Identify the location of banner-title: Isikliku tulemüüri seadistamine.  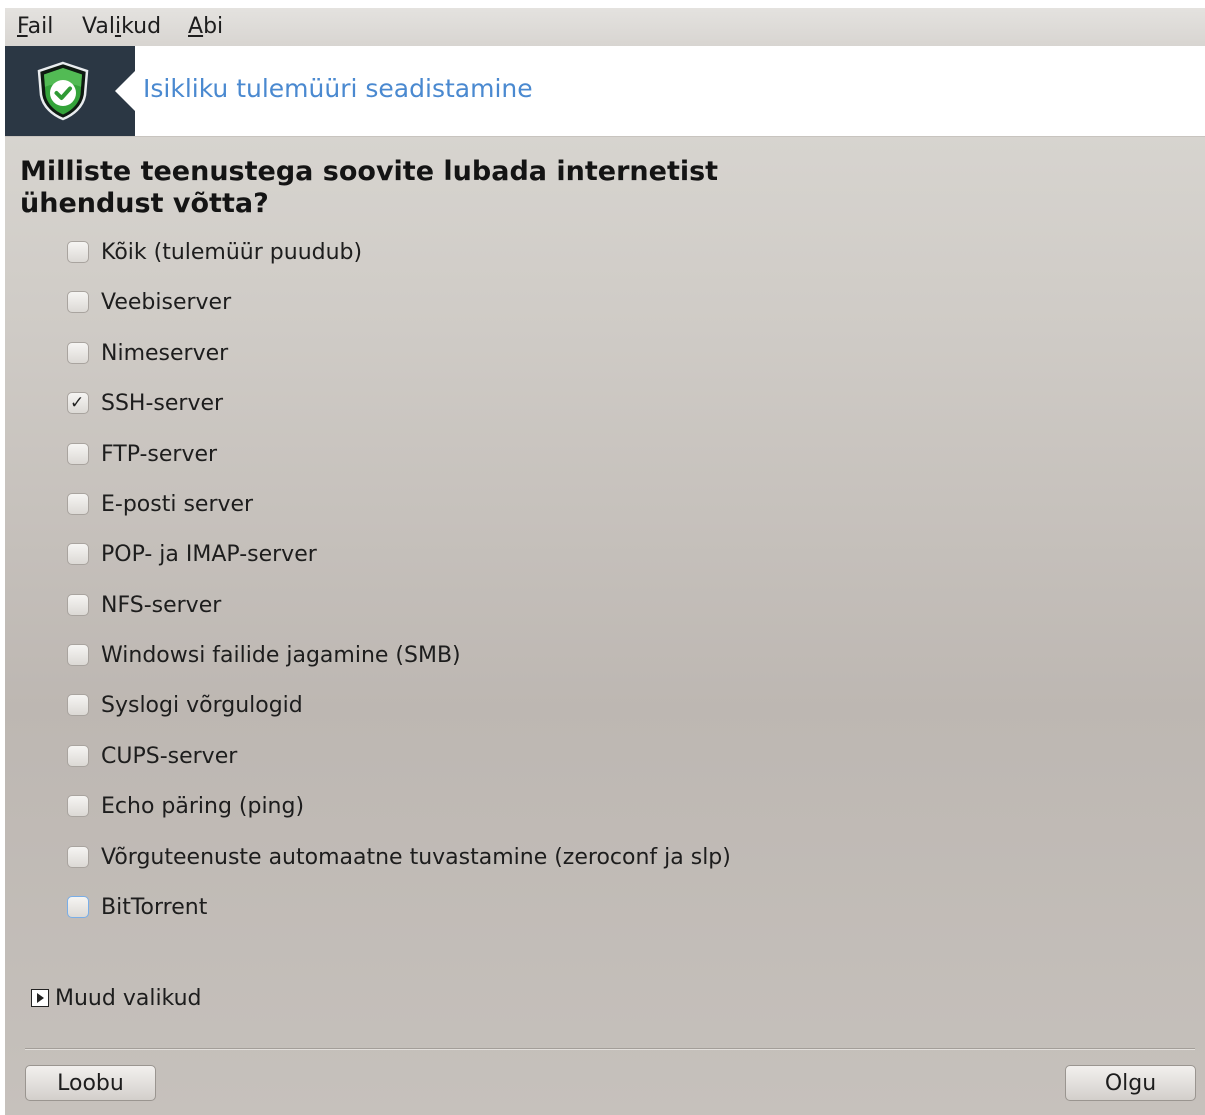
(338, 88).